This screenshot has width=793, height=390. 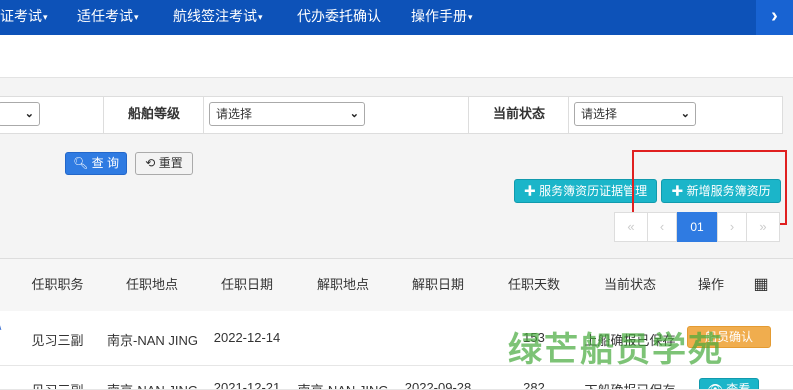 I want to click on status-select: 请选择 ⌄, so click(x=635, y=114).